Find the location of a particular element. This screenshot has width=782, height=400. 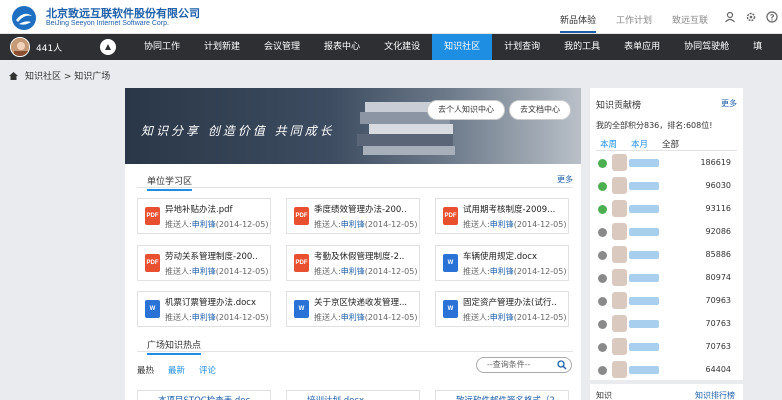

toplink-new-features: 新品体验 is located at coordinates (578, 23).